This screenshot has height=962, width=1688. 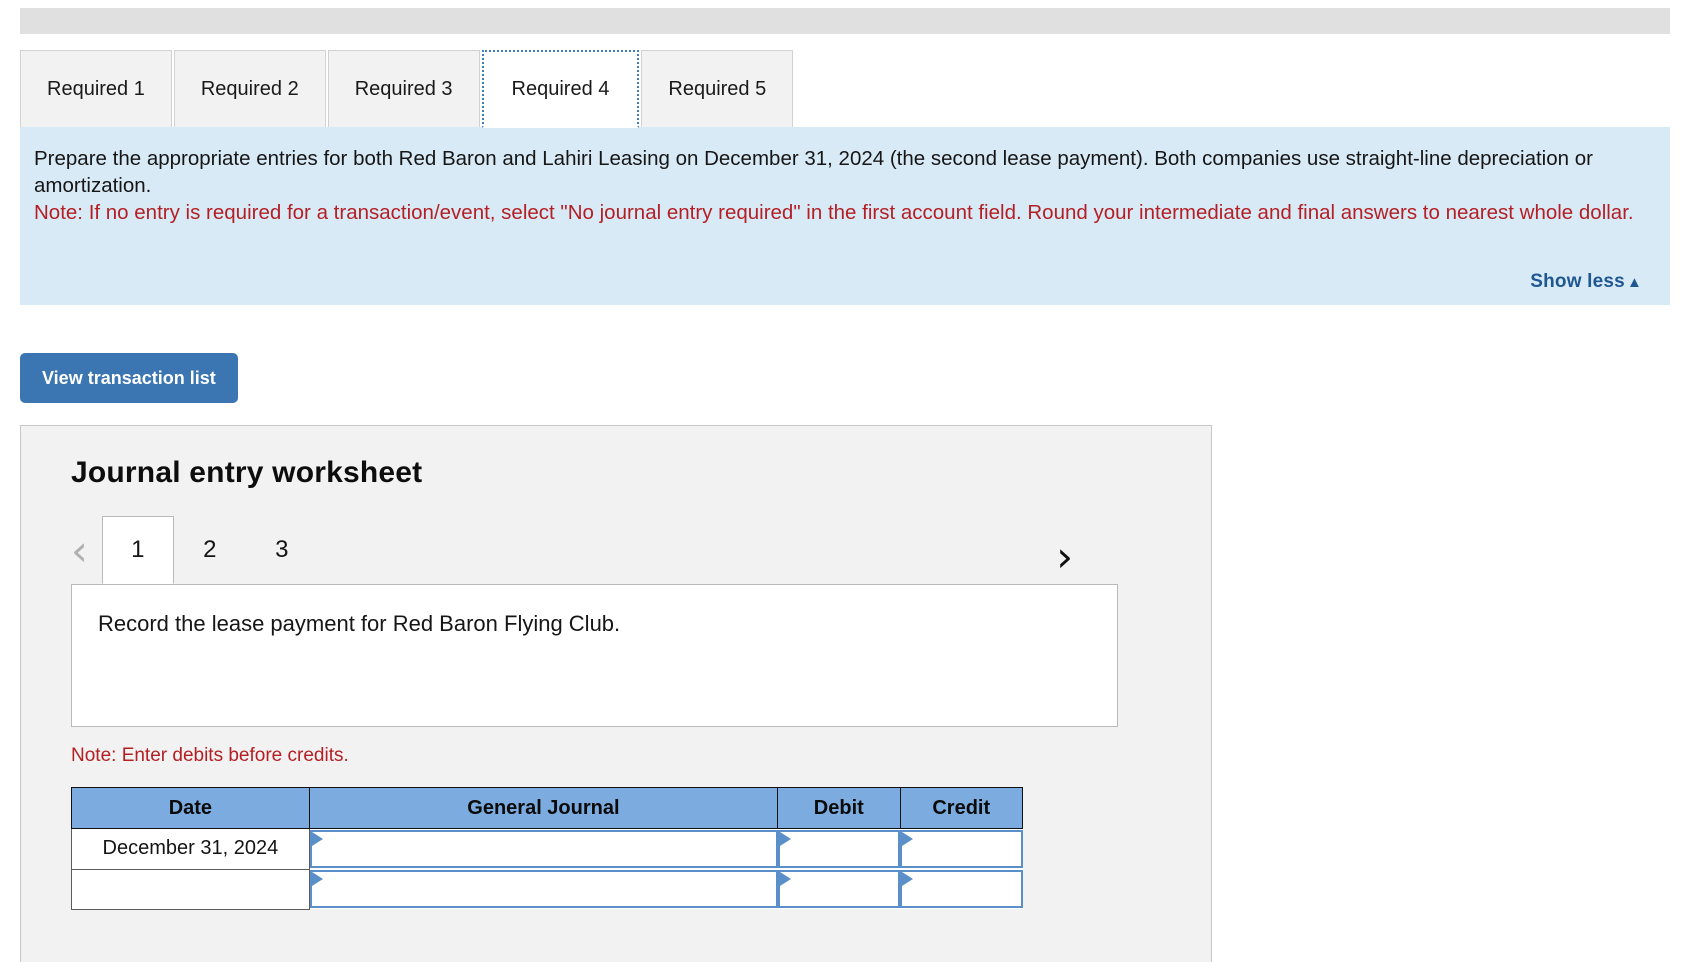 I want to click on table-row: December 31, 2024, so click(x=547, y=849).